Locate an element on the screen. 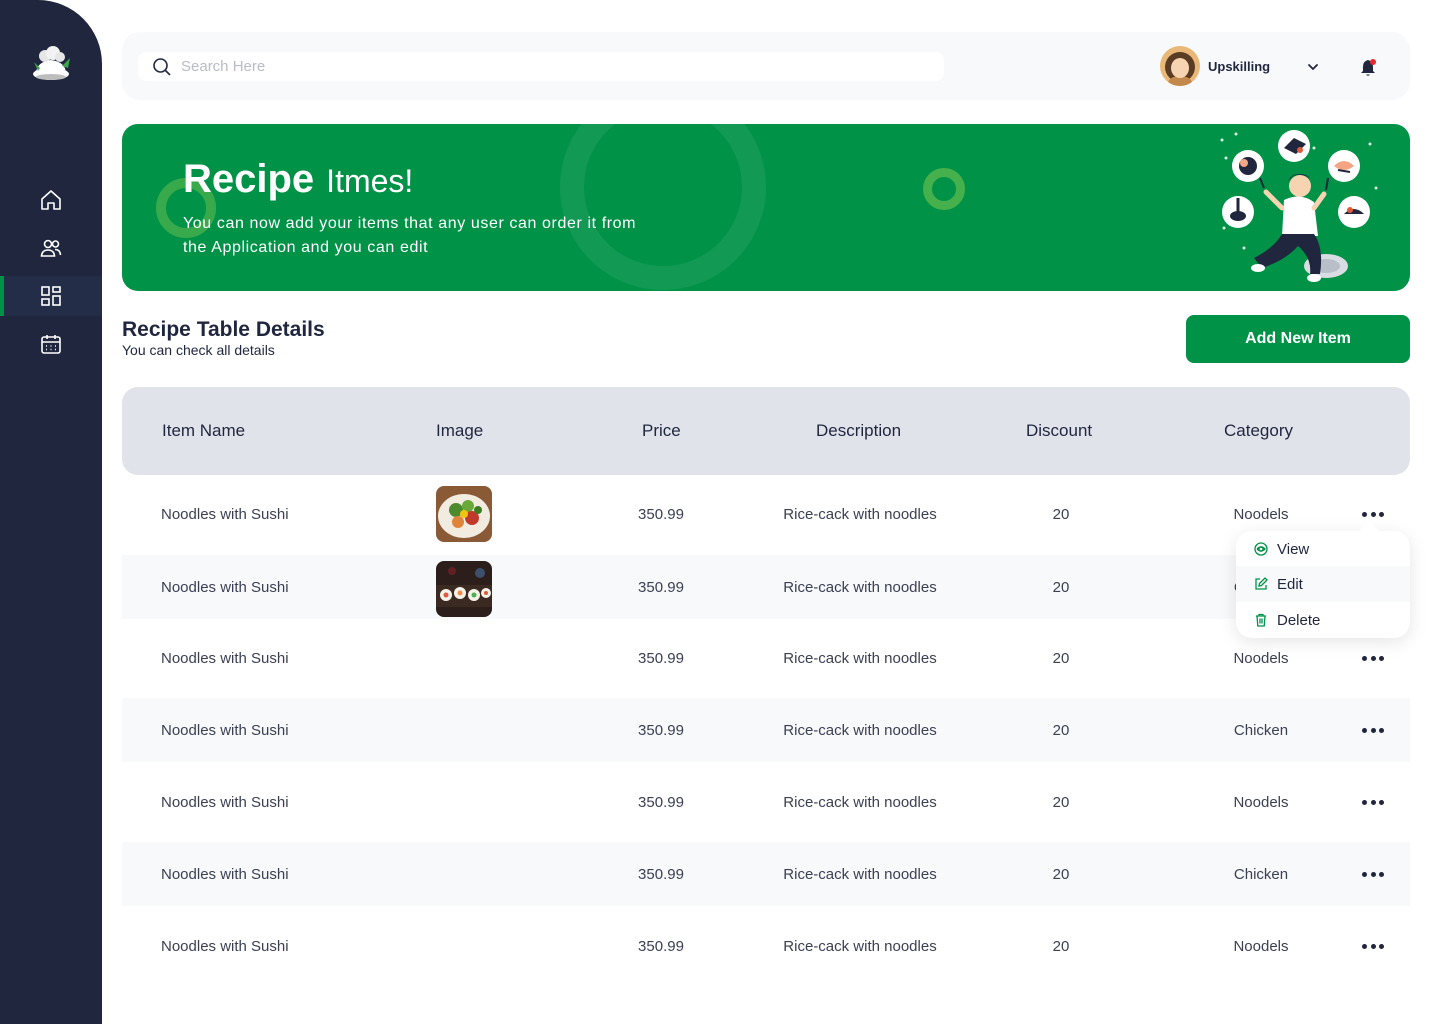  chef-illustration is located at coordinates (1299, 206).